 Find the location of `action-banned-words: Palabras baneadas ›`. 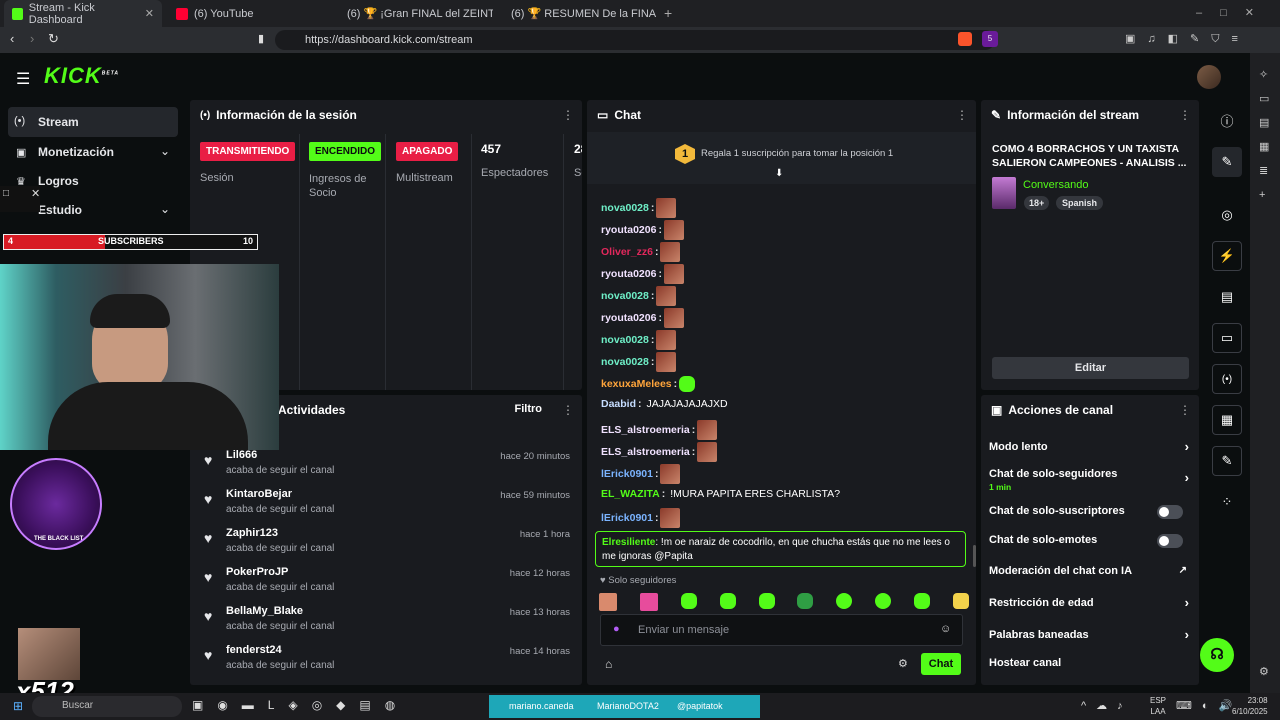

action-banned-words: Palabras baneadas › is located at coordinates (1090, 637).